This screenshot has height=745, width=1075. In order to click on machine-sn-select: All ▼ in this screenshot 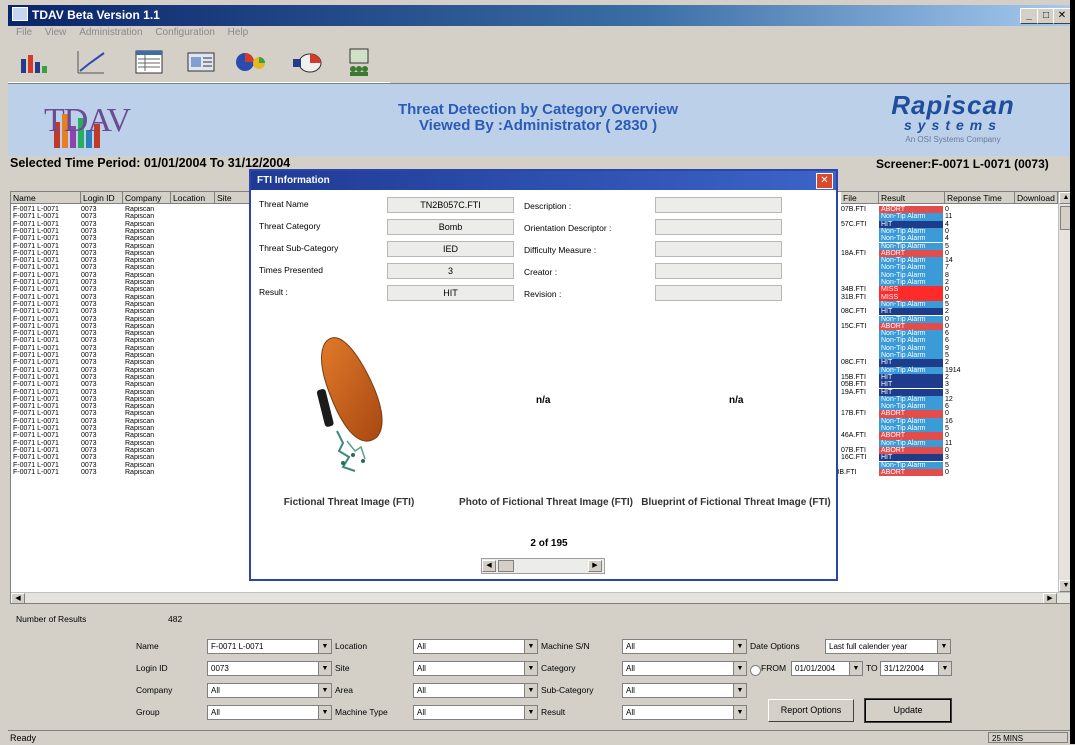, I will do `click(684, 646)`.